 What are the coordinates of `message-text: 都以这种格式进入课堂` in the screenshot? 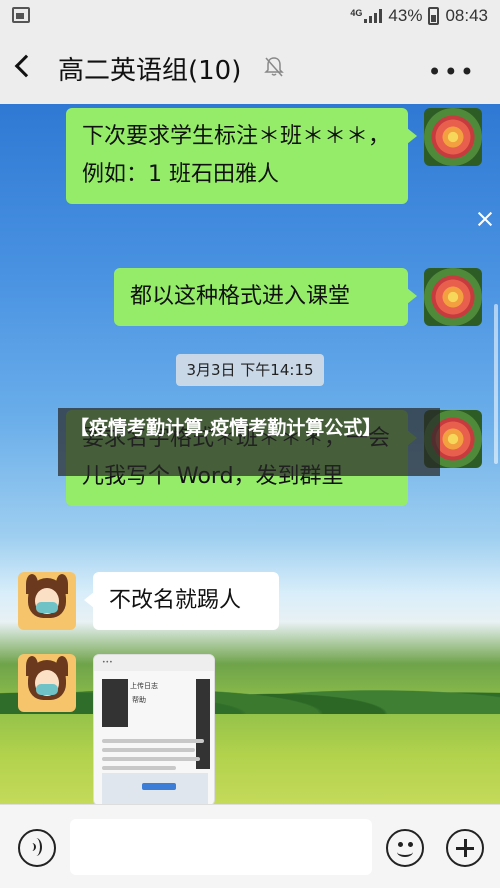 It's located at (240, 296).